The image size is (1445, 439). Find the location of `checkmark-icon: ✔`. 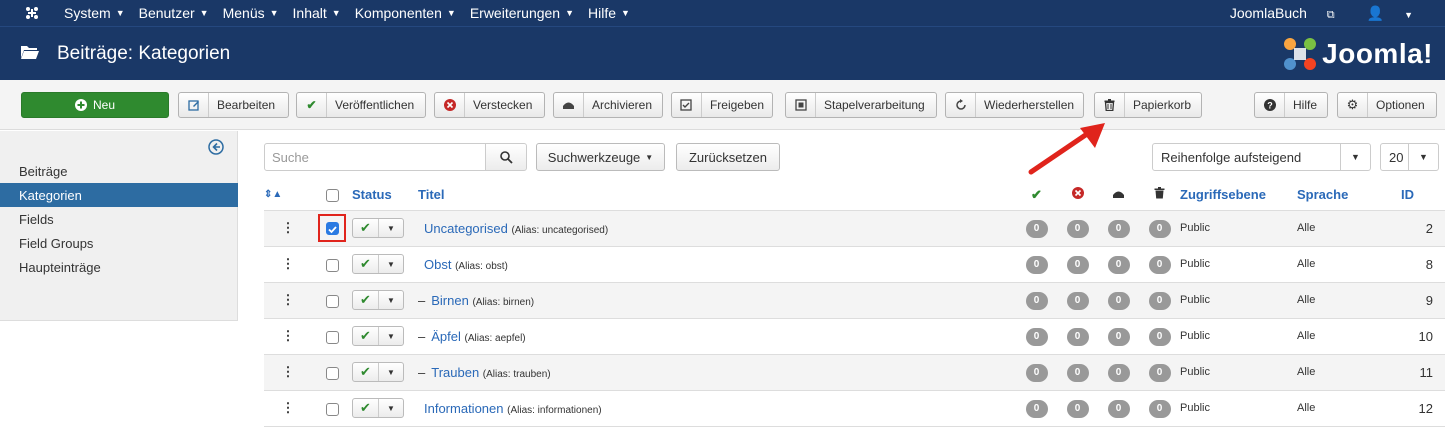

checkmark-icon: ✔ is located at coordinates (366, 264).